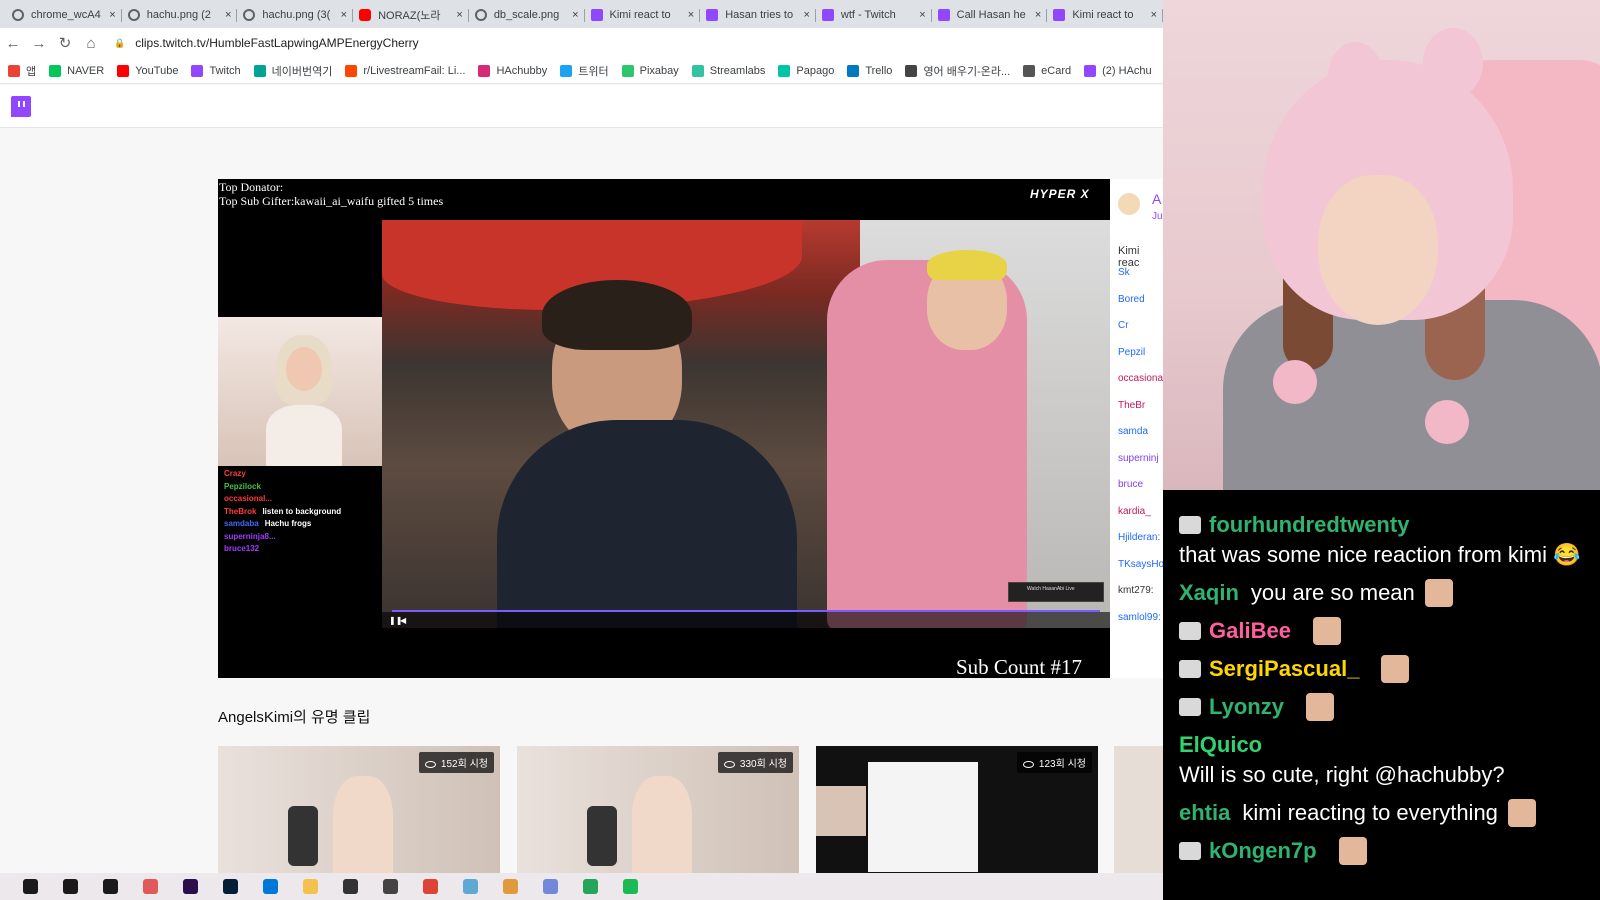 The image size is (1600, 900). What do you see at coordinates (1132, 352) in the screenshot?
I see `side-chat-name: Pepzil` at bounding box center [1132, 352].